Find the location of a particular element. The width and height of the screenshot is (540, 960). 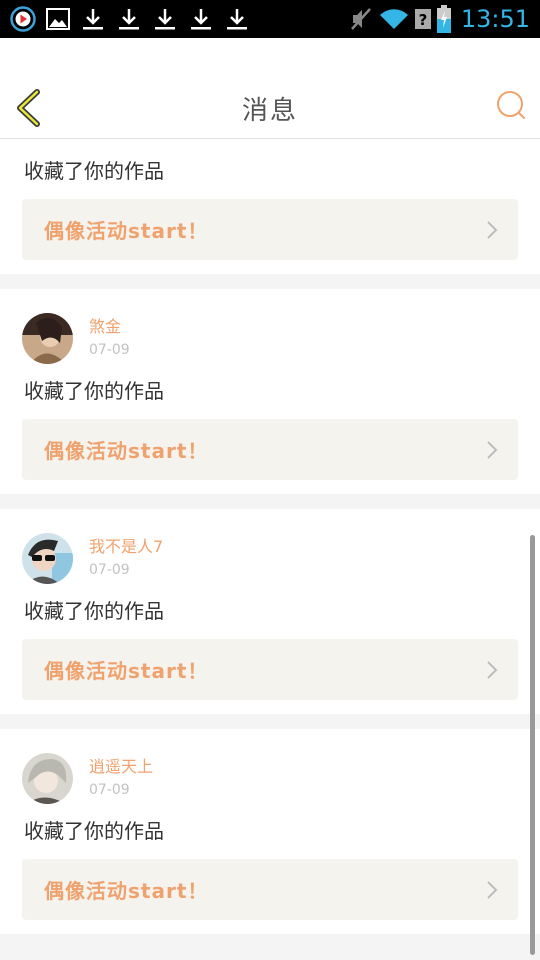

battery-charging-icon is located at coordinates (443, 19).